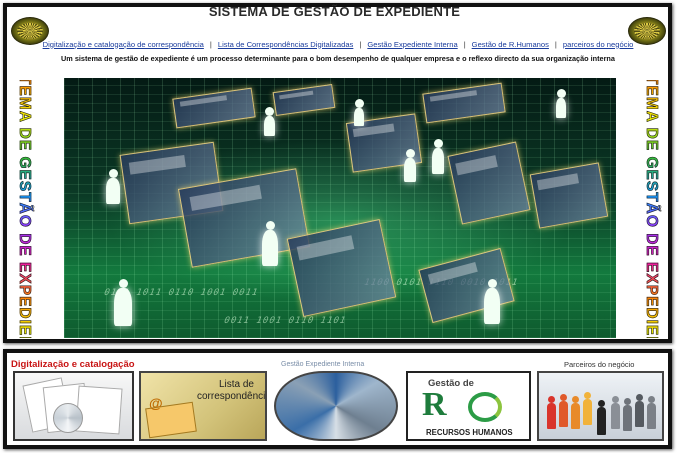 The image size is (677, 453). What do you see at coordinates (469, 432) in the screenshot?
I see `tile-rh-caption: RECURSOS HUMANOS` at bounding box center [469, 432].